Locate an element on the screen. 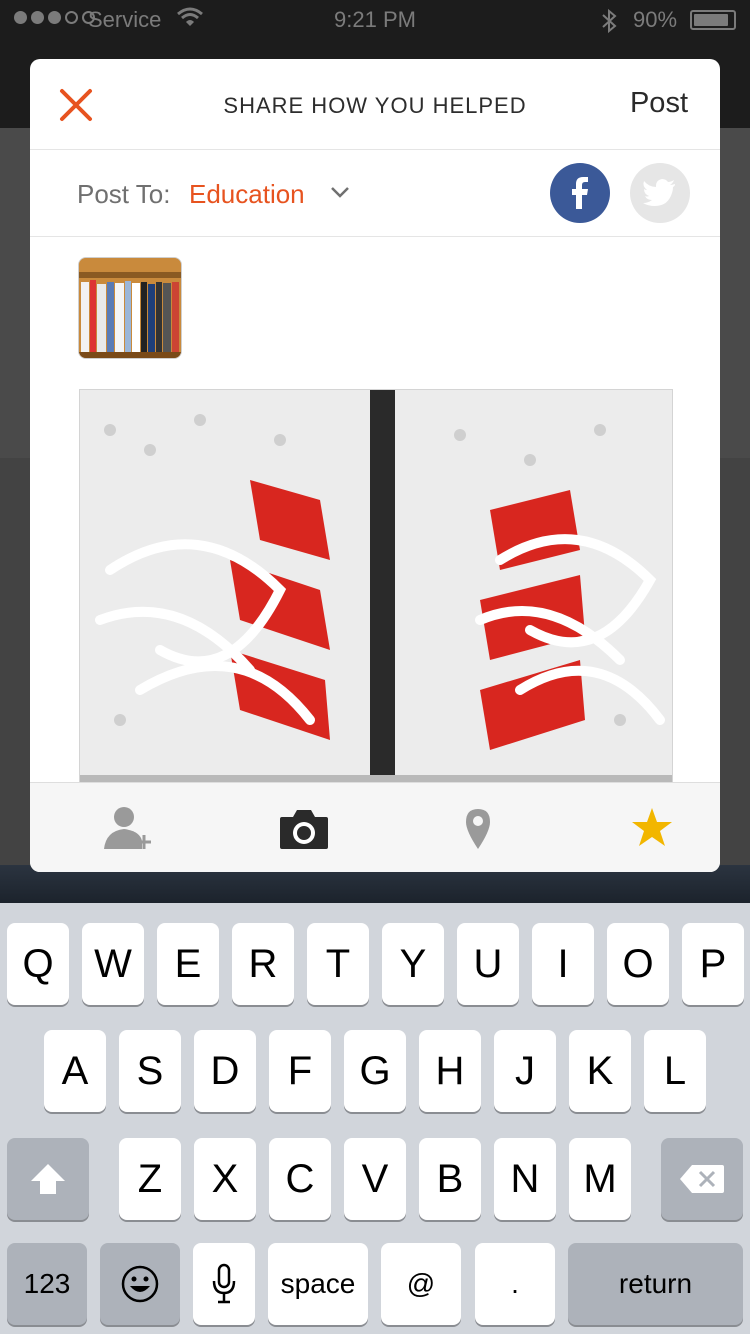 The width and height of the screenshot is (750, 1334). numbers-key: 123 is located at coordinates (47, 1284).